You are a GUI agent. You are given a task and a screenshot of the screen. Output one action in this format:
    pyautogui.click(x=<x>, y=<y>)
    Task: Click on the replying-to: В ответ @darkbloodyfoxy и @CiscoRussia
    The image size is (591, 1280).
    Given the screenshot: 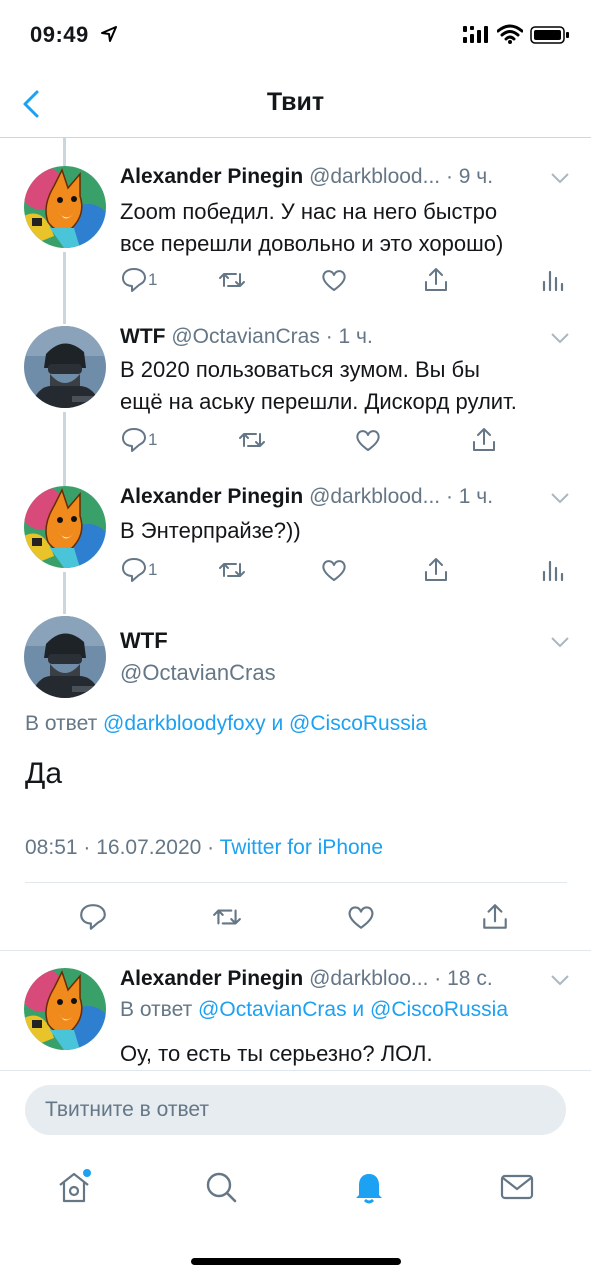 What is the action you would take?
    pyautogui.click(x=226, y=724)
    